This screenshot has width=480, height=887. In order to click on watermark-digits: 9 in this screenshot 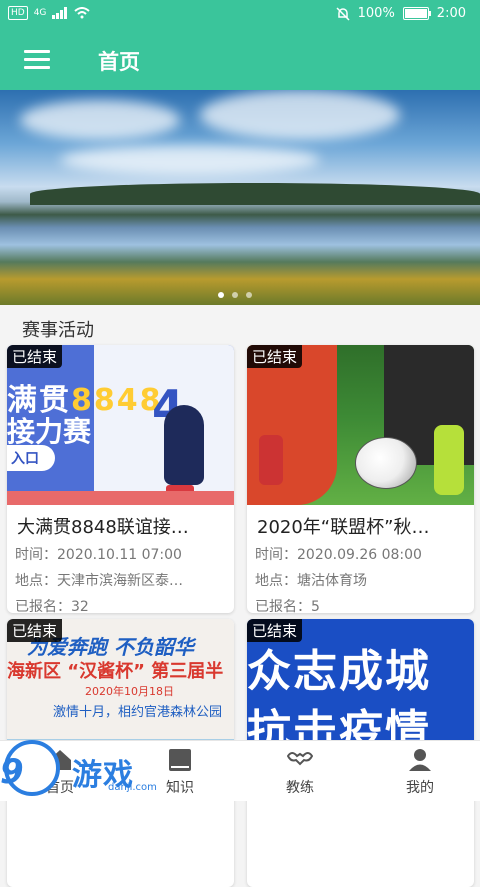, I will do `click(12, 772)`.